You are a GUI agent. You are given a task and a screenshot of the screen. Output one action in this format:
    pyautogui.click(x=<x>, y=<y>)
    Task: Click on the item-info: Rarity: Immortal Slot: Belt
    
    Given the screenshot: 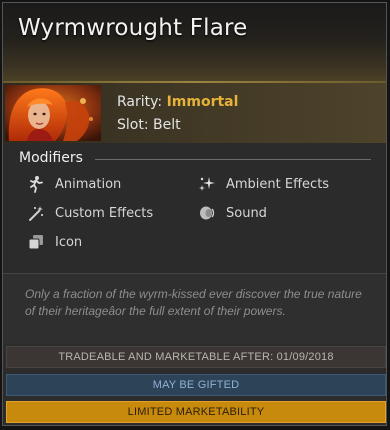 What is the action you would take?
    pyautogui.click(x=194, y=113)
    